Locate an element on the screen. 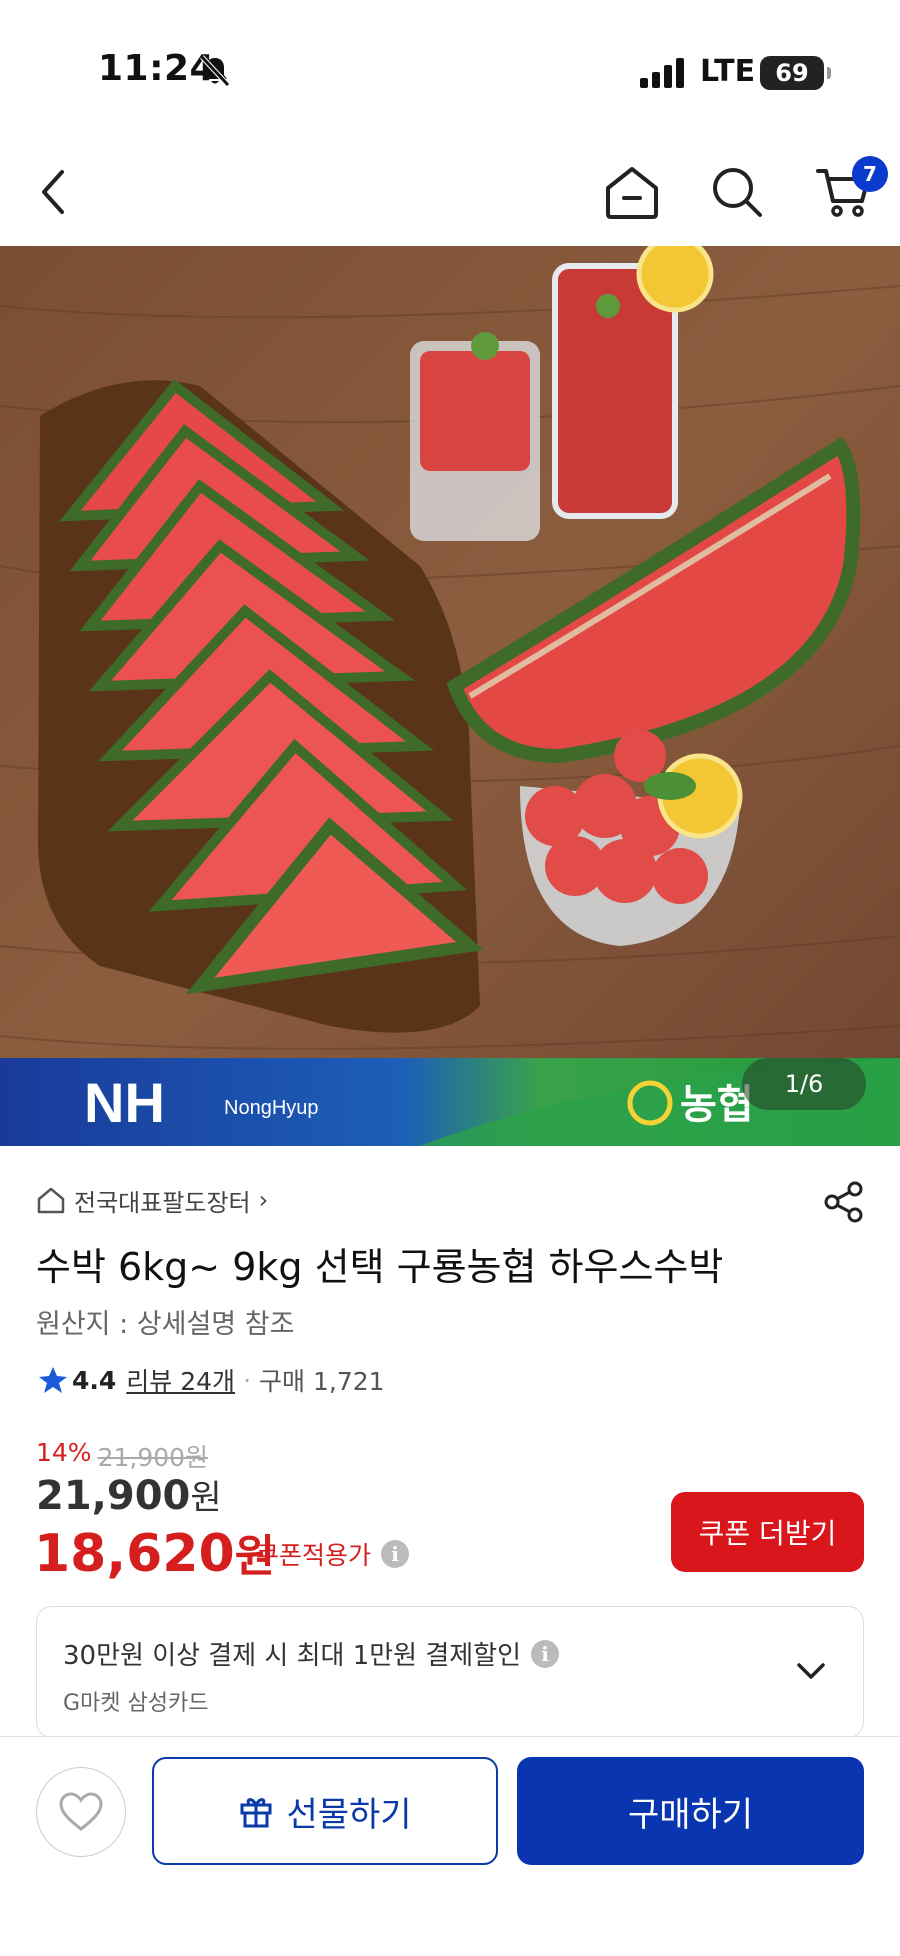 The height and width of the screenshot is (1956, 900). share-button is located at coordinates (844, 1202).